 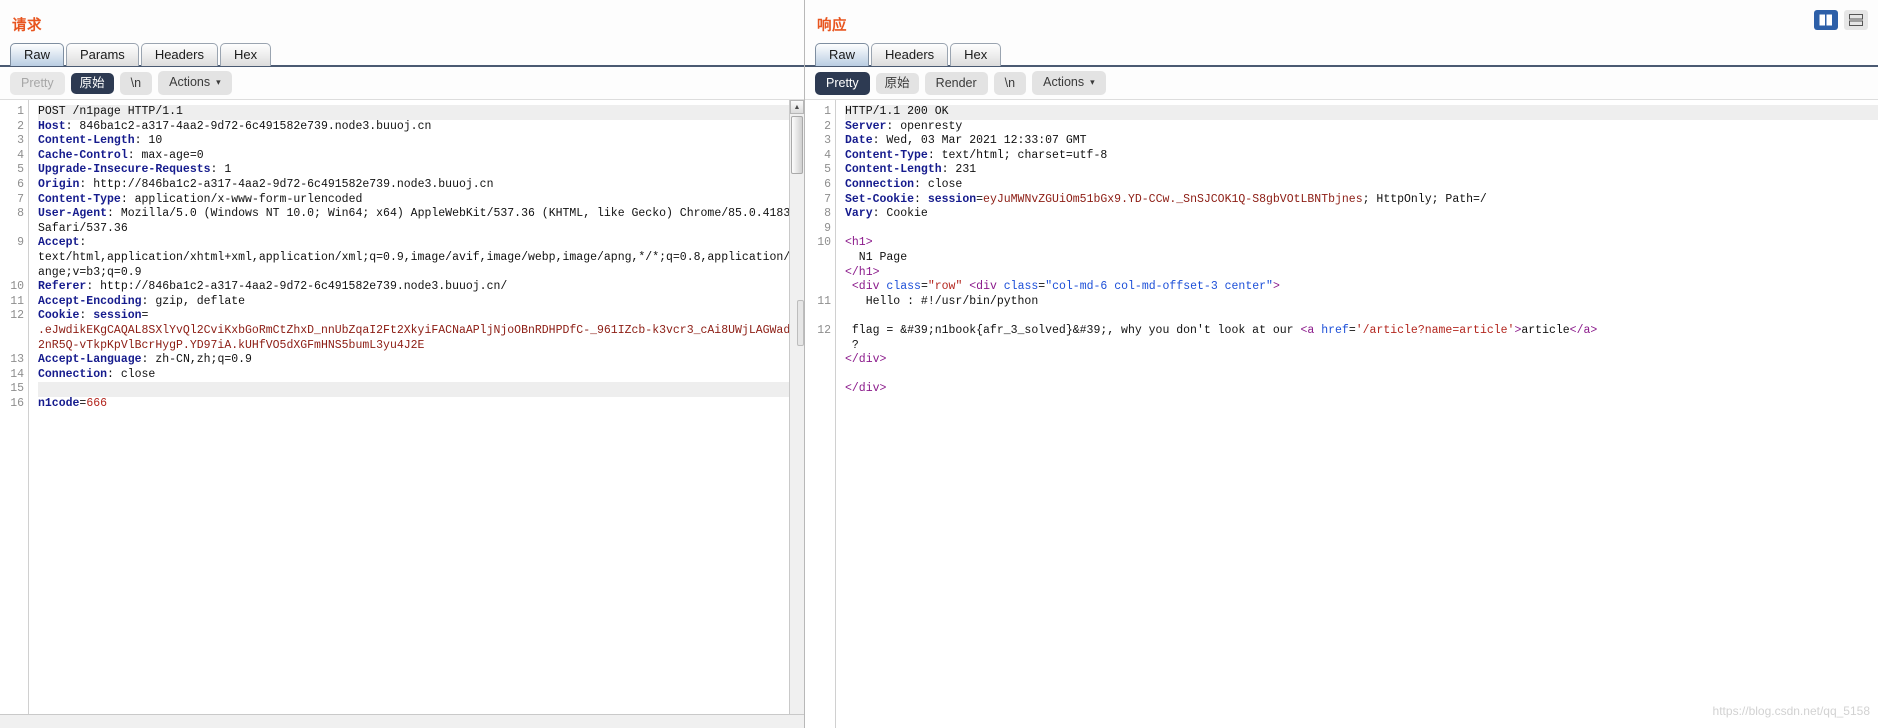 I want to click on scrollbar-thumb, so click(x=797, y=145).